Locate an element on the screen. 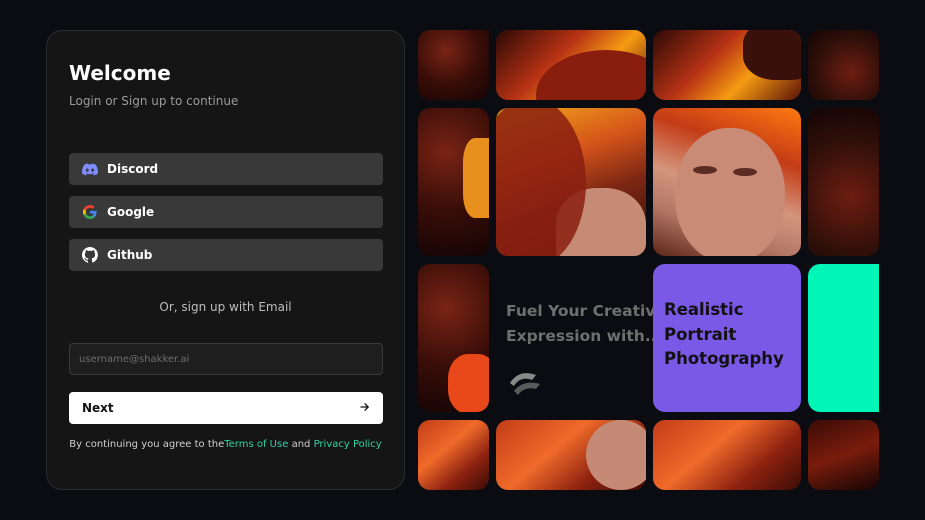 The image size is (925, 520). google-login-label: Google is located at coordinates (131, 212).